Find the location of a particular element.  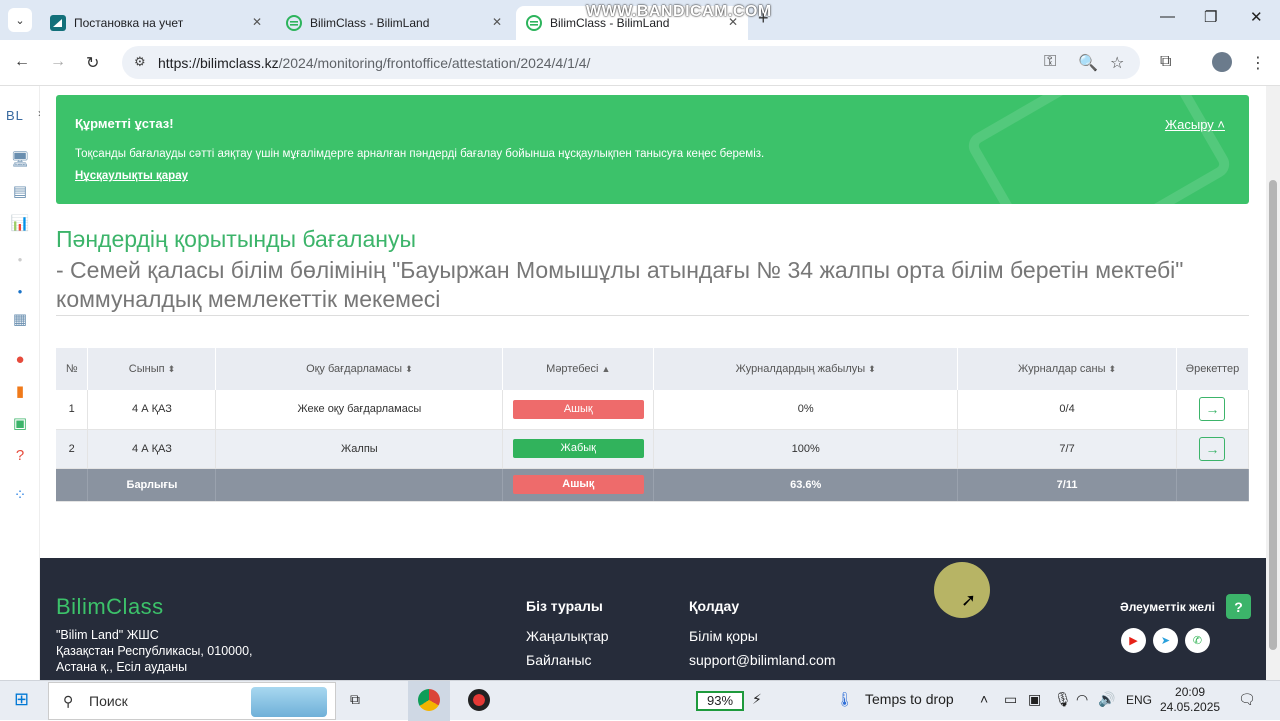

teacher-icon: ▤ is located at coordinates (20, 191).